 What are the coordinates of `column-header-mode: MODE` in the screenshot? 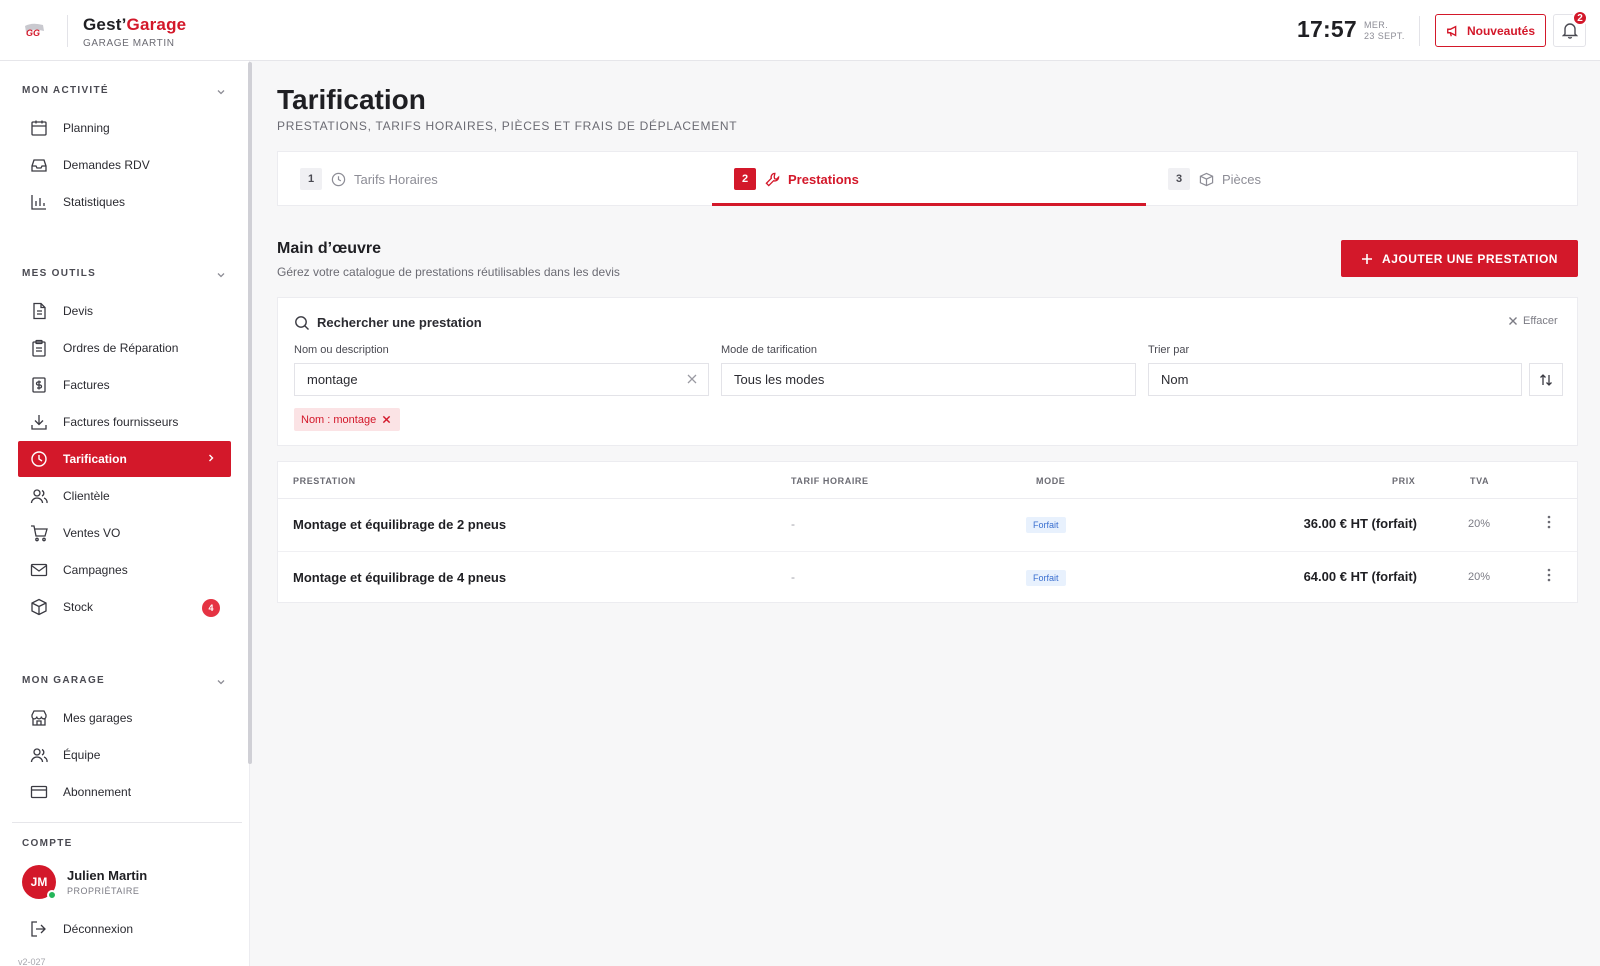 It's located at (1050, 481).